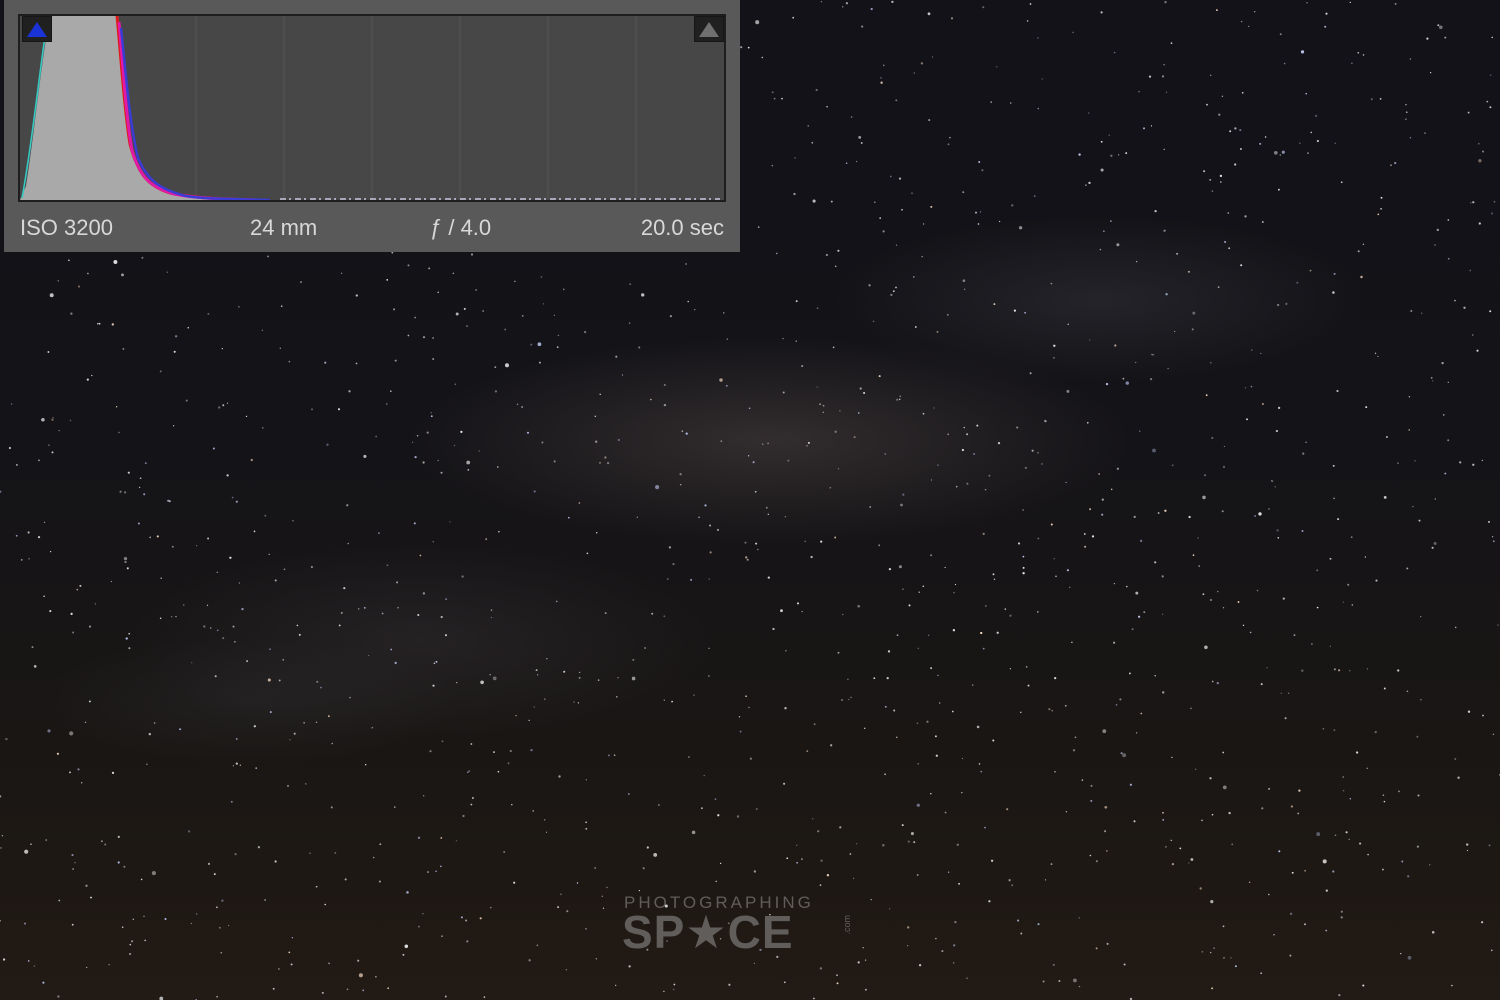 This screenshot has height=1000, width=1500. I want to click on highlight-clipping-button, so click(709, 29).